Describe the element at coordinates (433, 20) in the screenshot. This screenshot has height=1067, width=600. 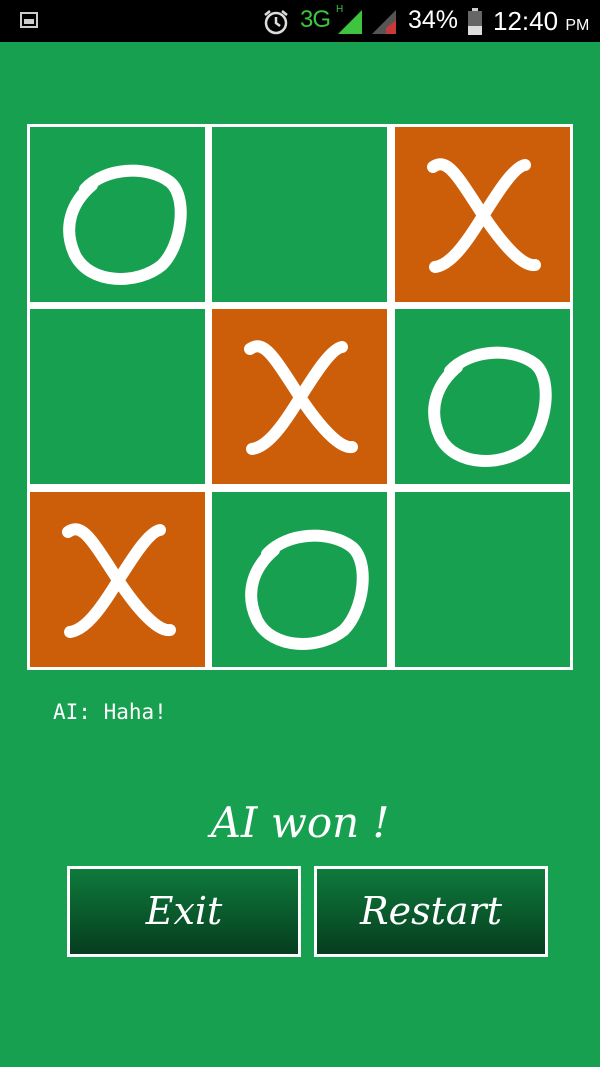
I see `battery-level: 34%` at that location.